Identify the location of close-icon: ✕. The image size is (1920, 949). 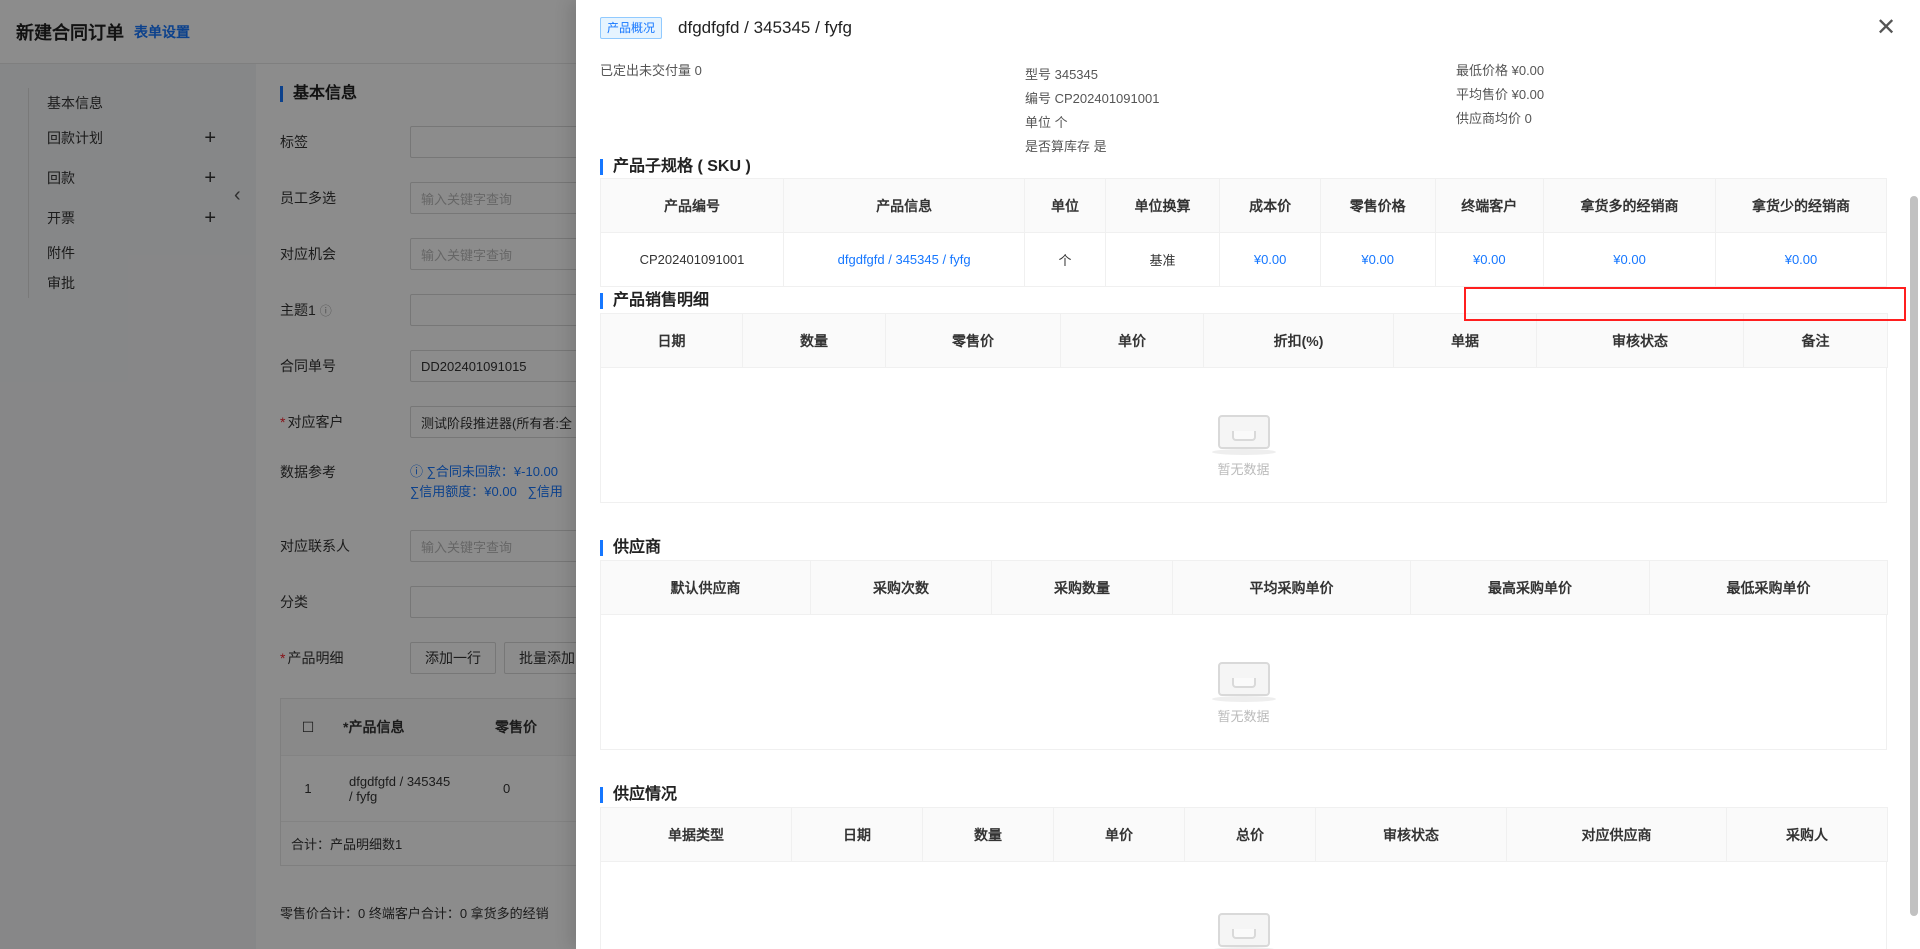
(1886, 28).